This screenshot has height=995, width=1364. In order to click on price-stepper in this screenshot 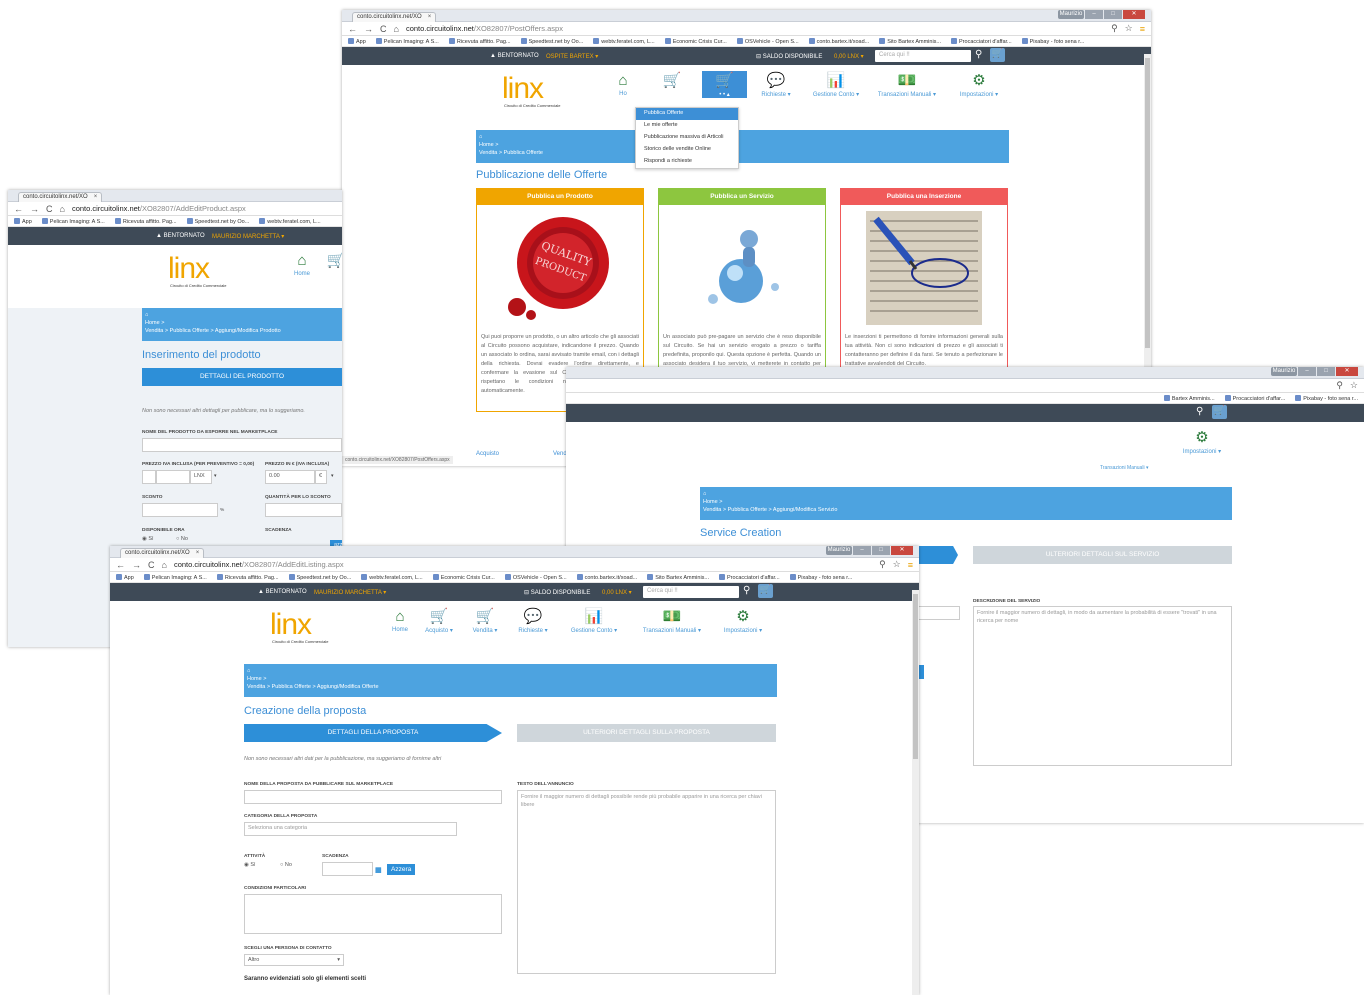, I will do `click(149, 477)`.